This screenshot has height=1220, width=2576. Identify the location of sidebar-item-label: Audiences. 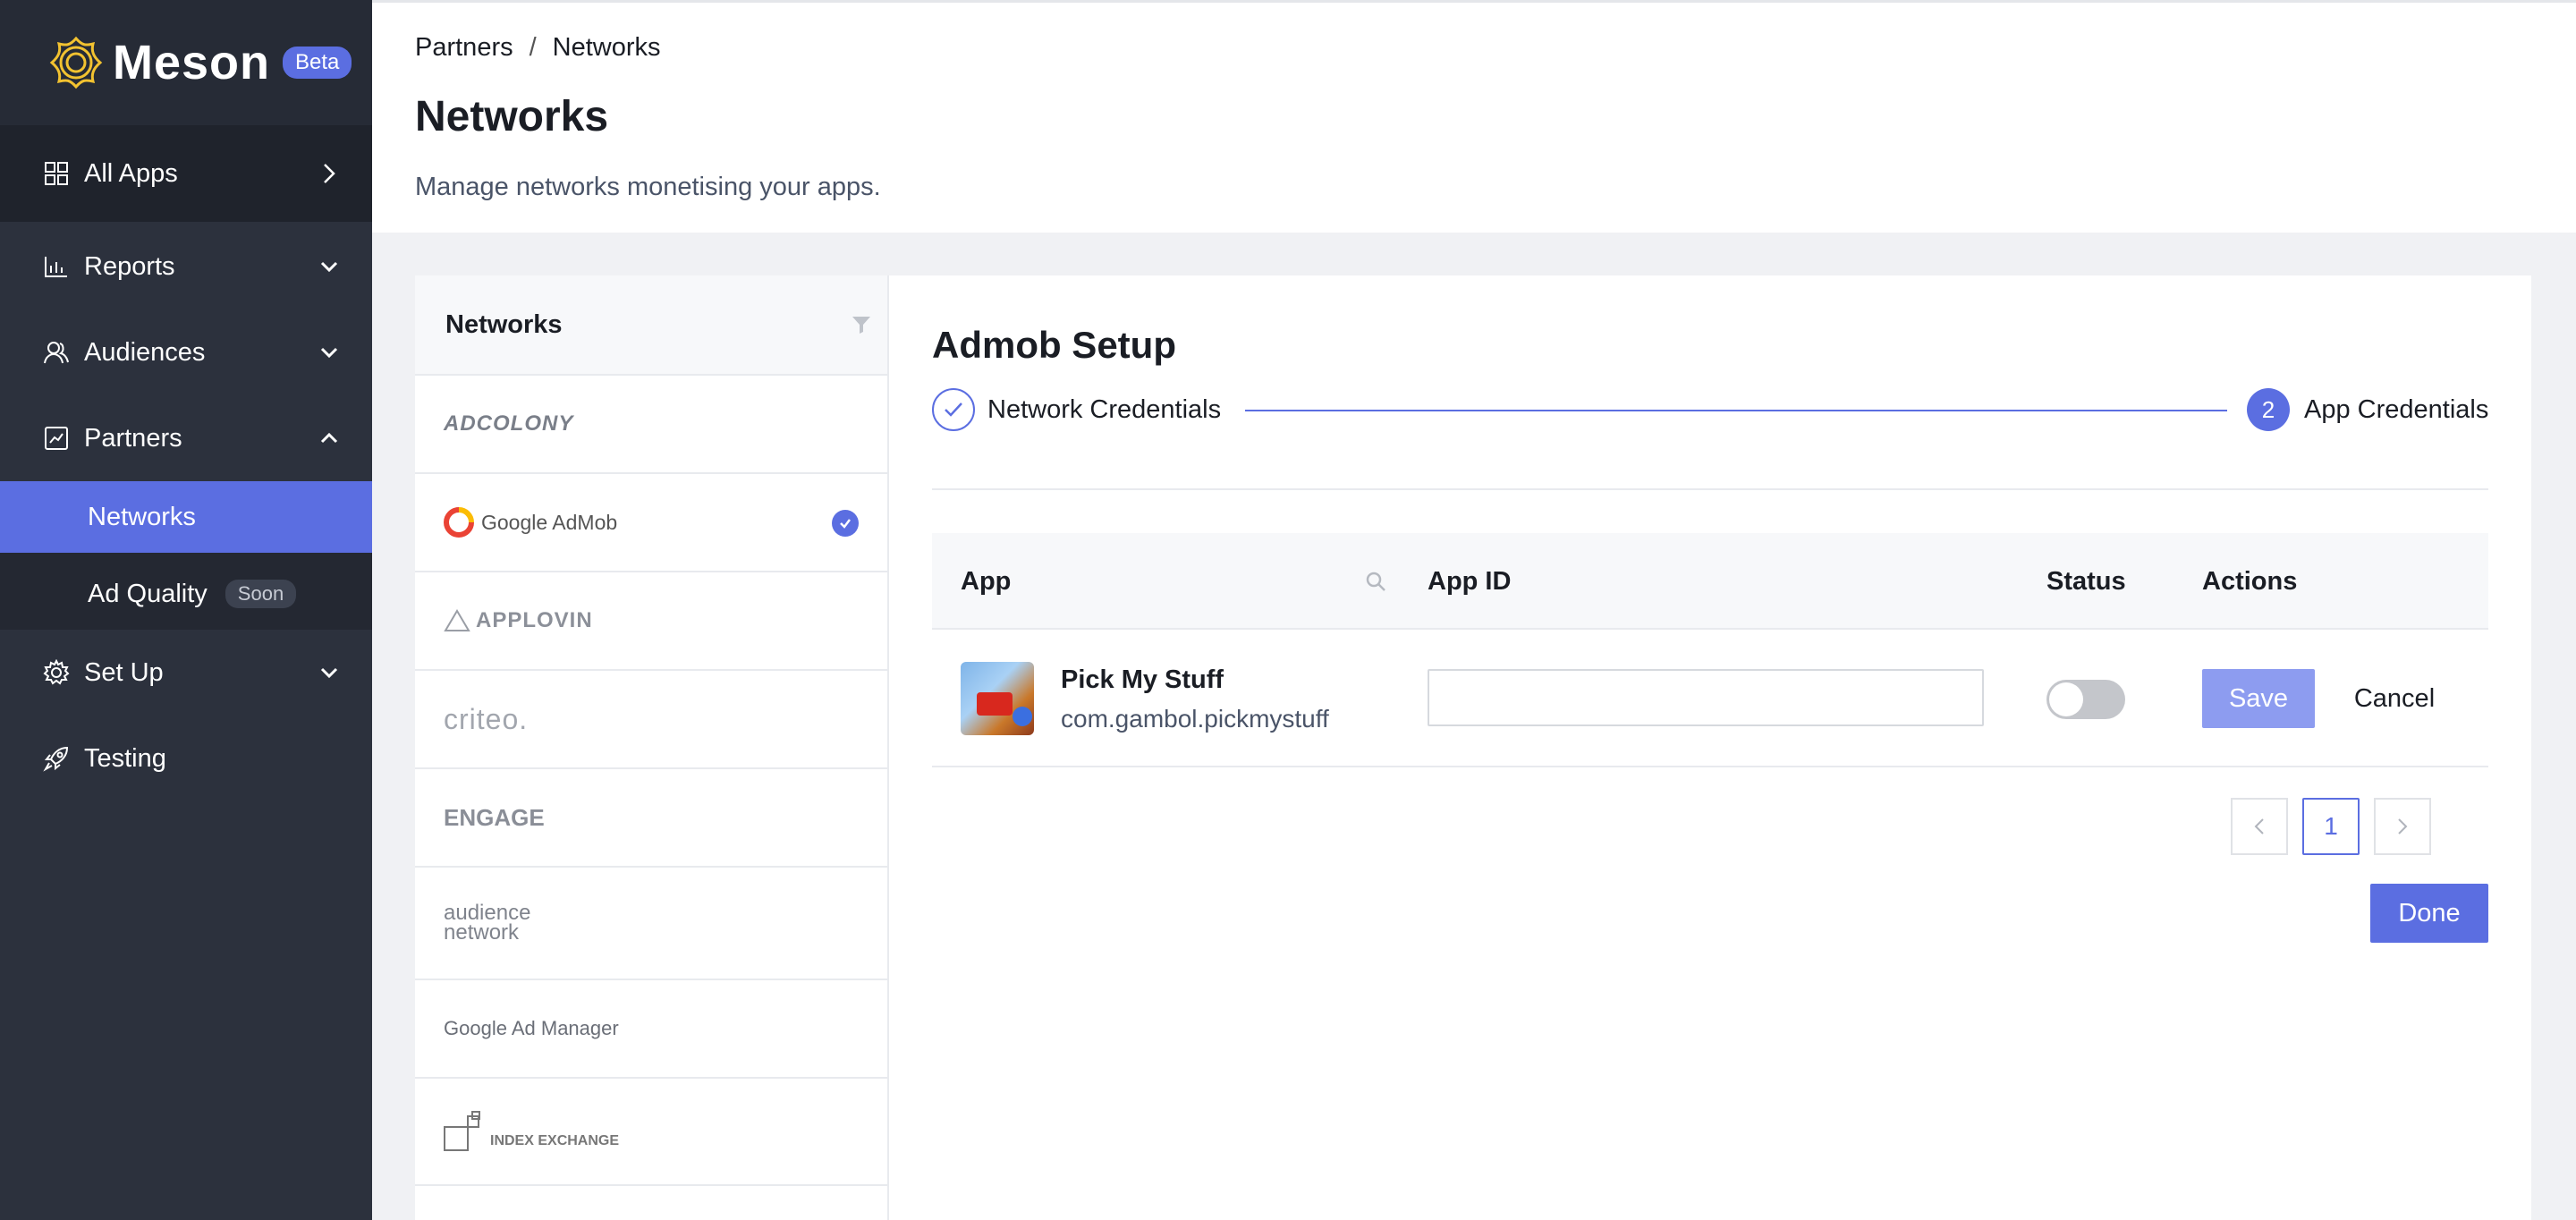
(145, 352).